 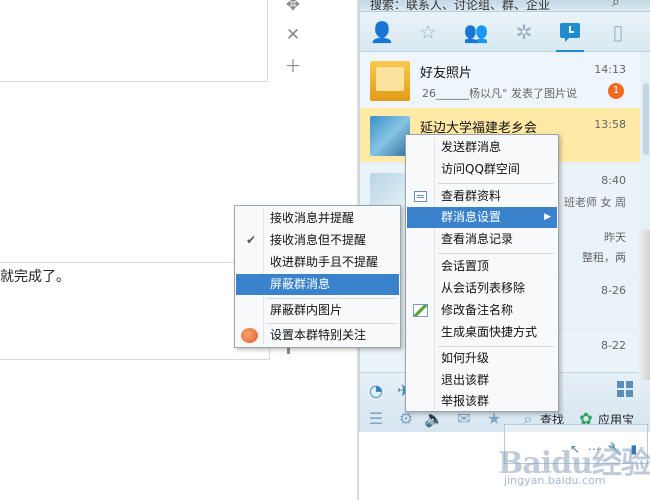 I want to click on menu-item-label: 访问QQ群空间, so click(x=480, y=169).